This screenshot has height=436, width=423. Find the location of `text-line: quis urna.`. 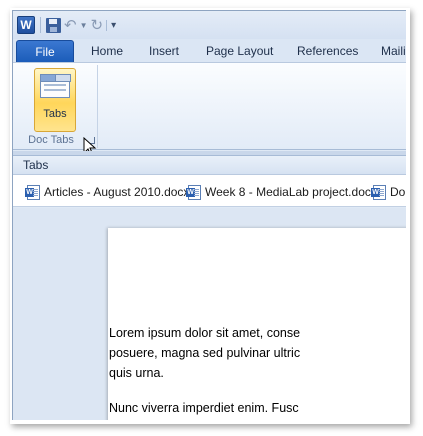

text-line: quis urna. is located at coordinates (136, 373).